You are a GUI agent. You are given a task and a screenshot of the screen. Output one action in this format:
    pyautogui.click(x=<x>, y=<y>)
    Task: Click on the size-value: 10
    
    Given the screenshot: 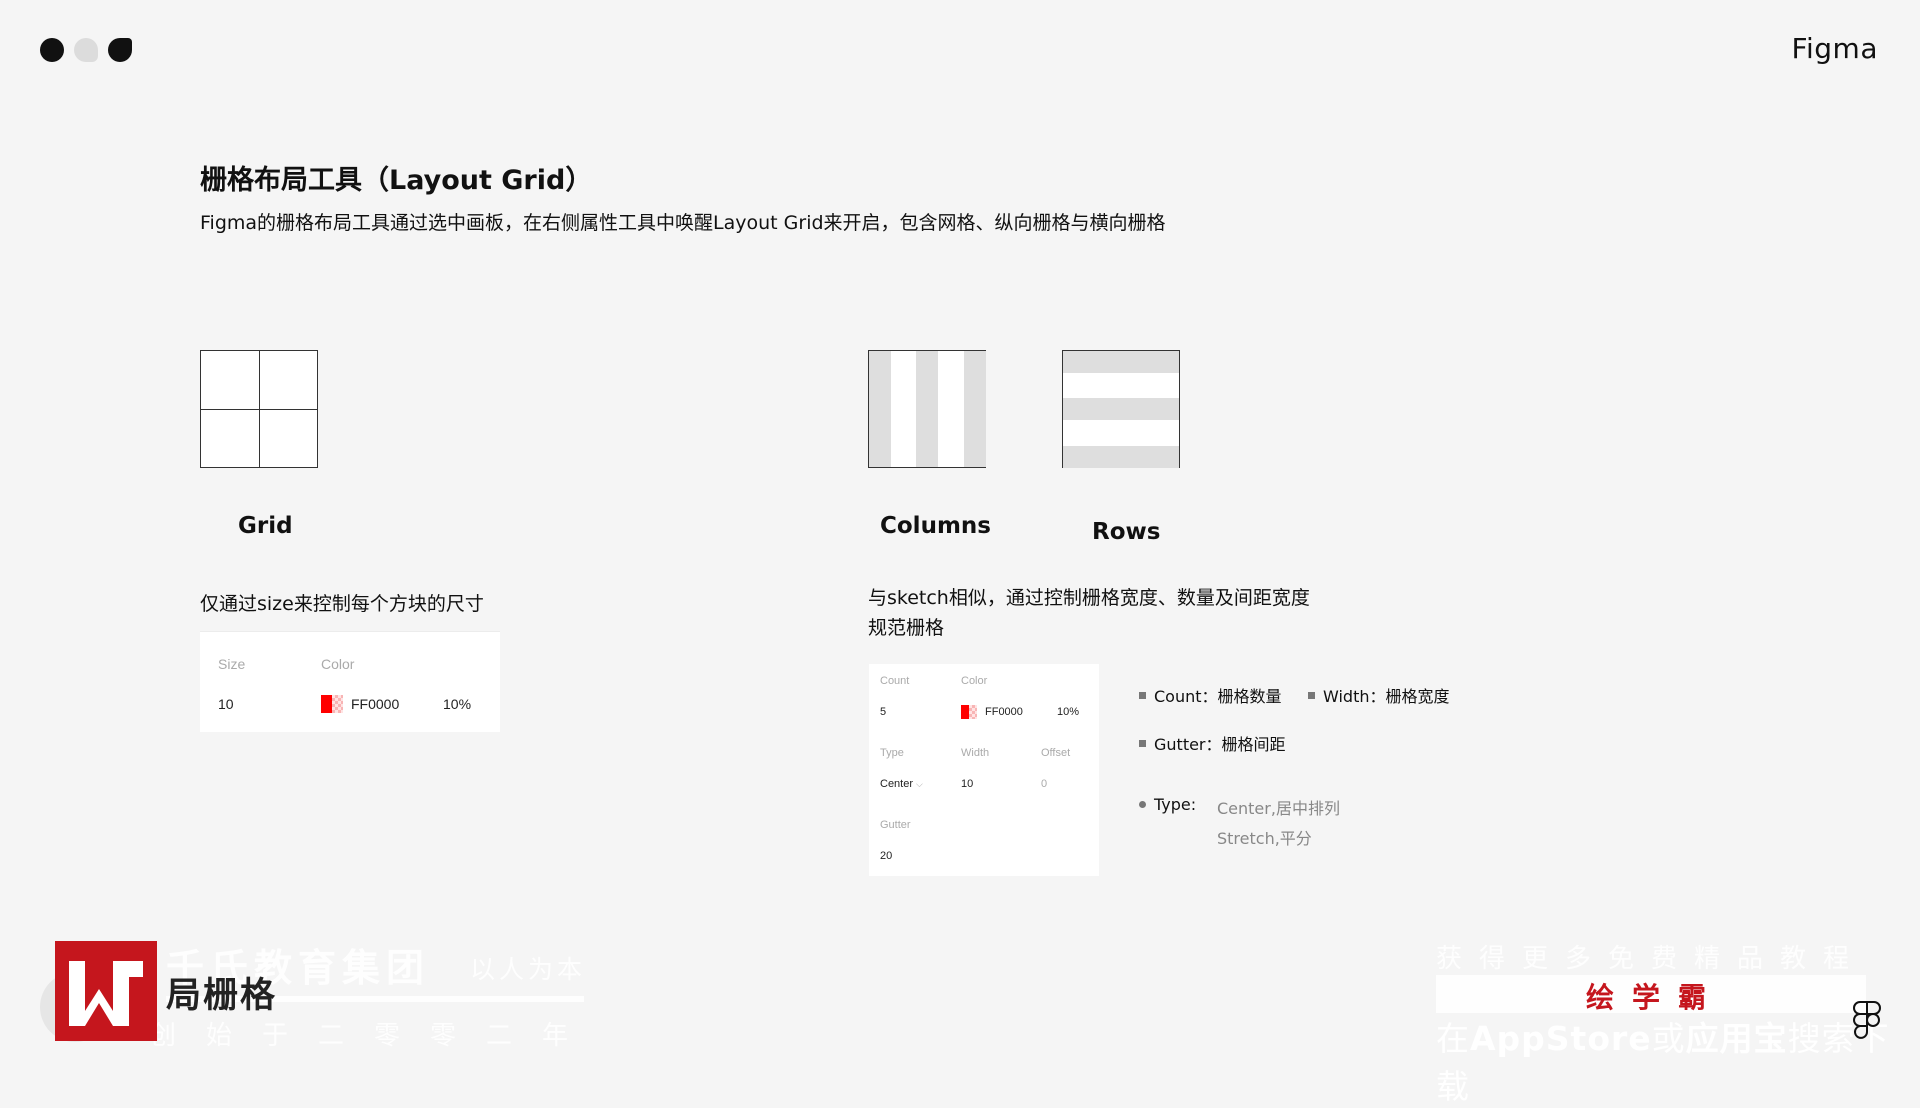 What is the action you would take?
    pyautogui.click(x=226, y=704)
    